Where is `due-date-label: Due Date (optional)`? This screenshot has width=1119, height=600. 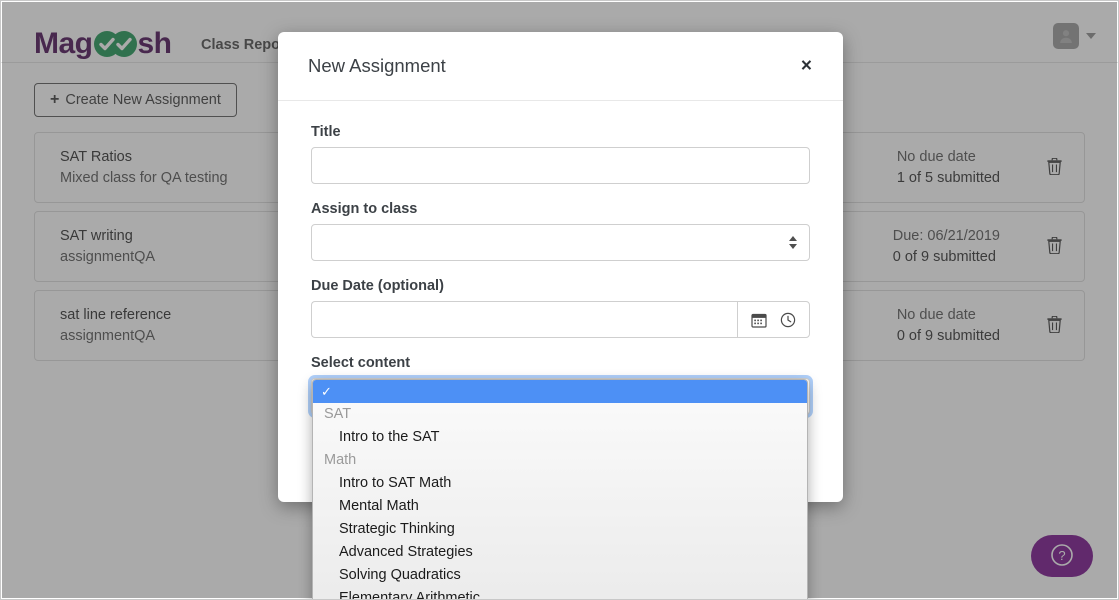
due-date-label: Due Date (optional) is located at coordinates (377, 286).